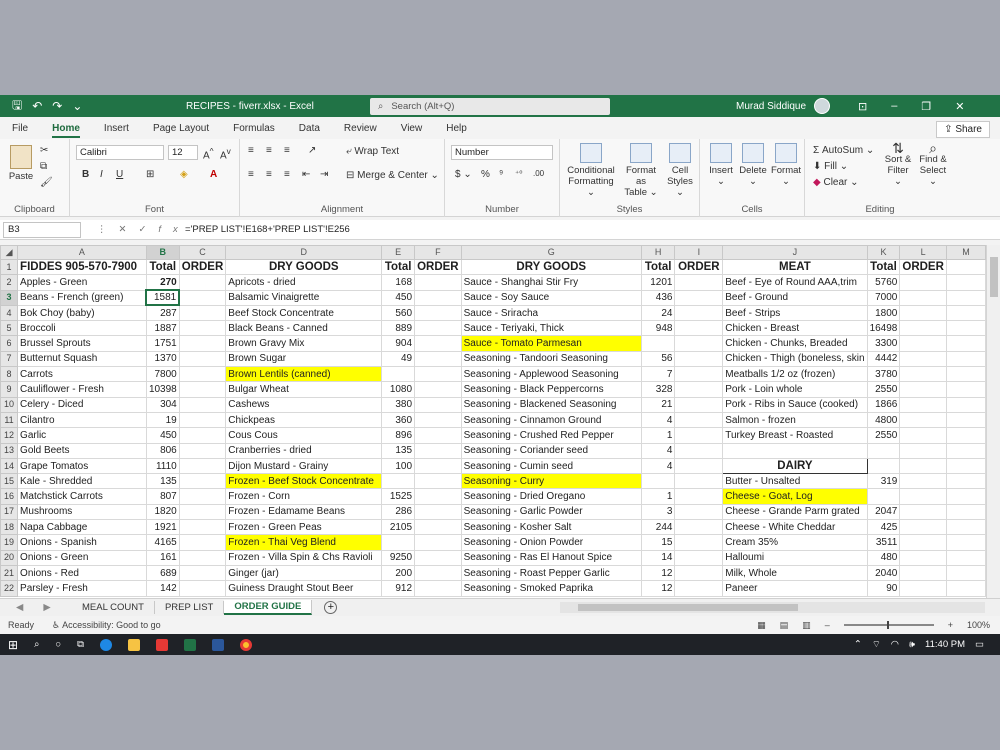  What do you see at coordinates (324, 174) in the screenshot?
I see `increase-indent-icon: ⇥` at bounding box center [324, 174].